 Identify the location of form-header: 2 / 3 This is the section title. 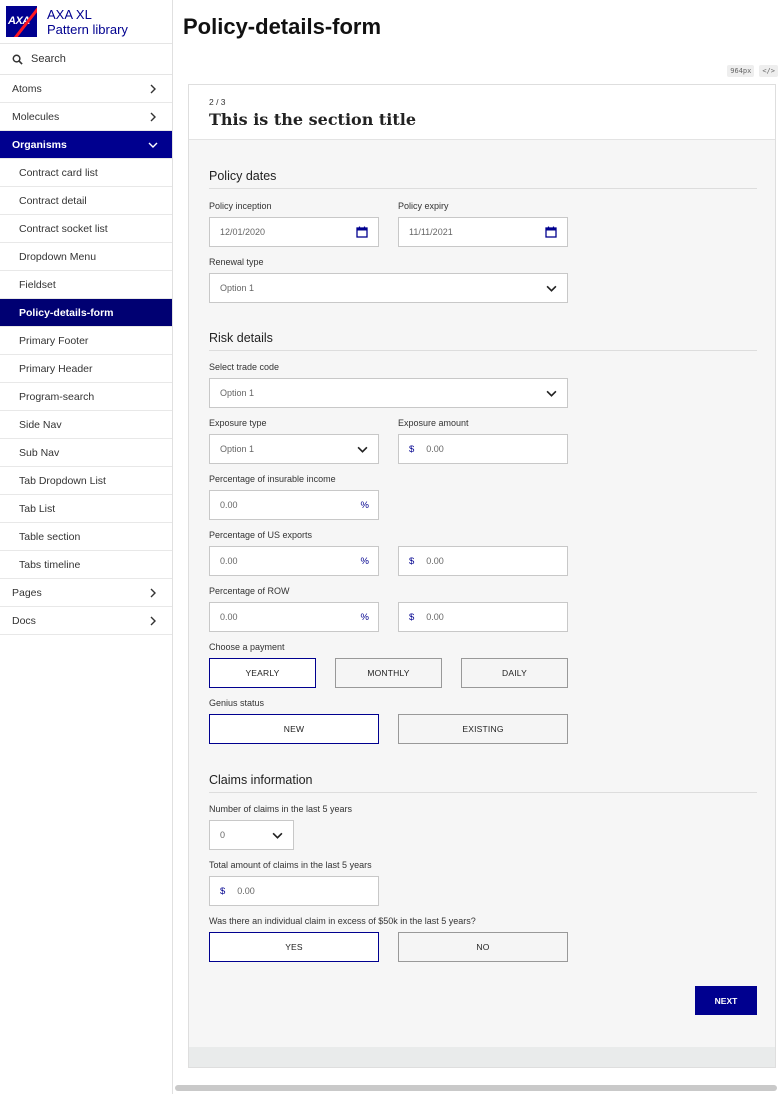
(482, 112).